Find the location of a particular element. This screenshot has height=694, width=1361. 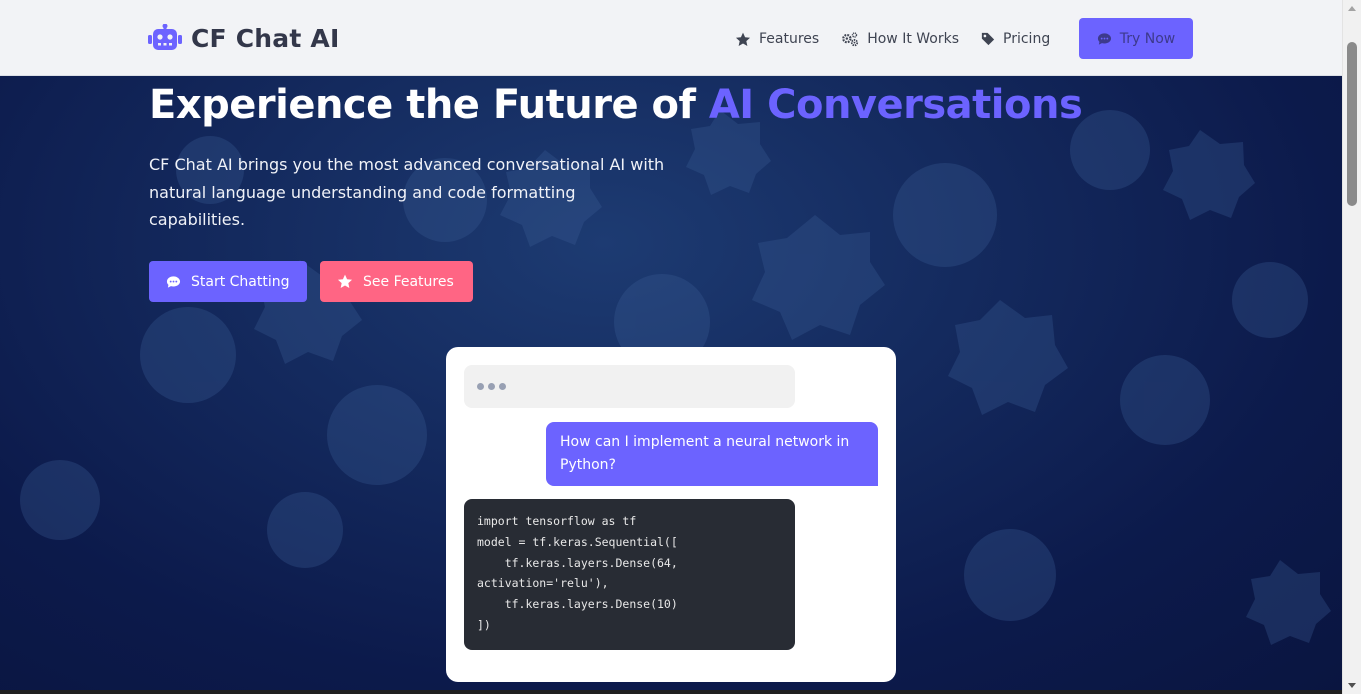

scrollbar-thumb is located at coordinates (1352, 124).